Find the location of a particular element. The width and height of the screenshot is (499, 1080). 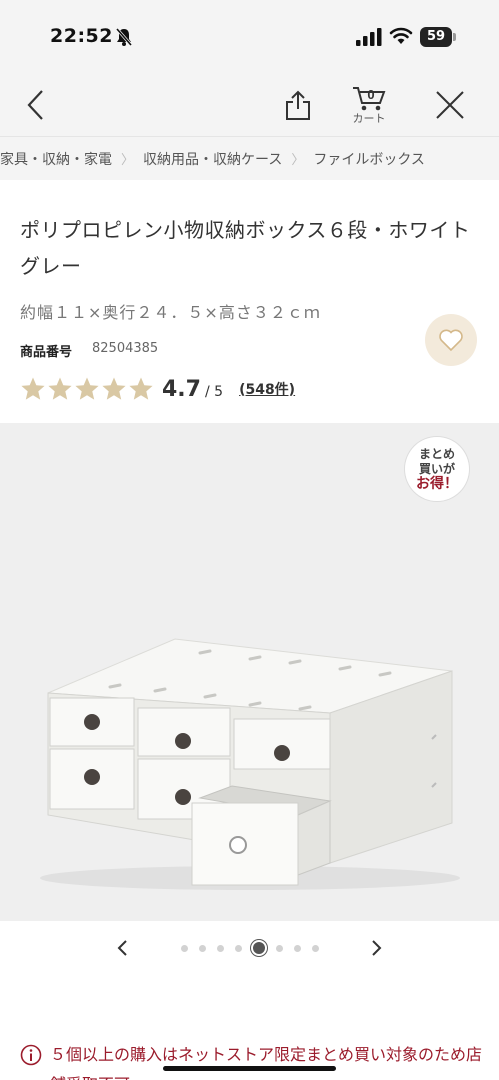

silent-bell-icon is located at coordinates (124, 37).